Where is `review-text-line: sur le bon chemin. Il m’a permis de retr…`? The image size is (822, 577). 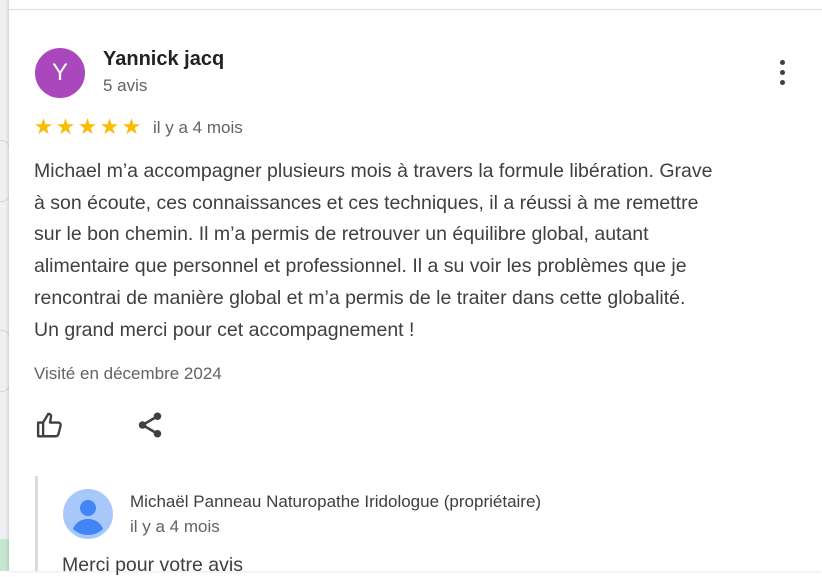
review-text-line: sur le bon chemin. Il m’a permis de retr… is located at coordinates (341, 234).